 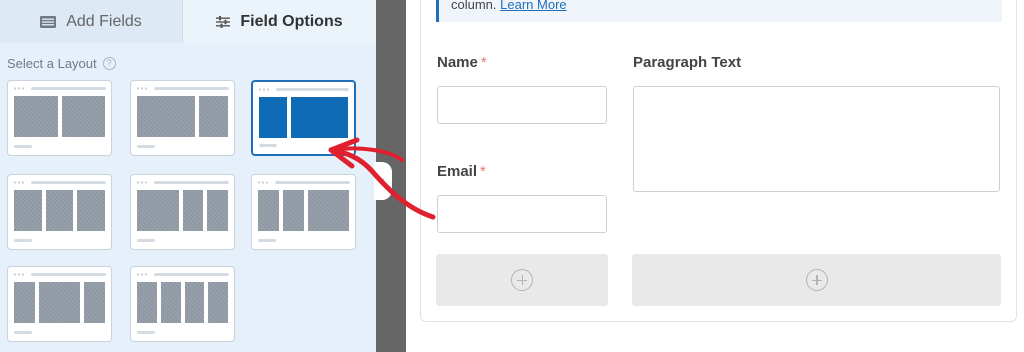 I want to click on name-field-label: Name *, so click(x=462, y=62).